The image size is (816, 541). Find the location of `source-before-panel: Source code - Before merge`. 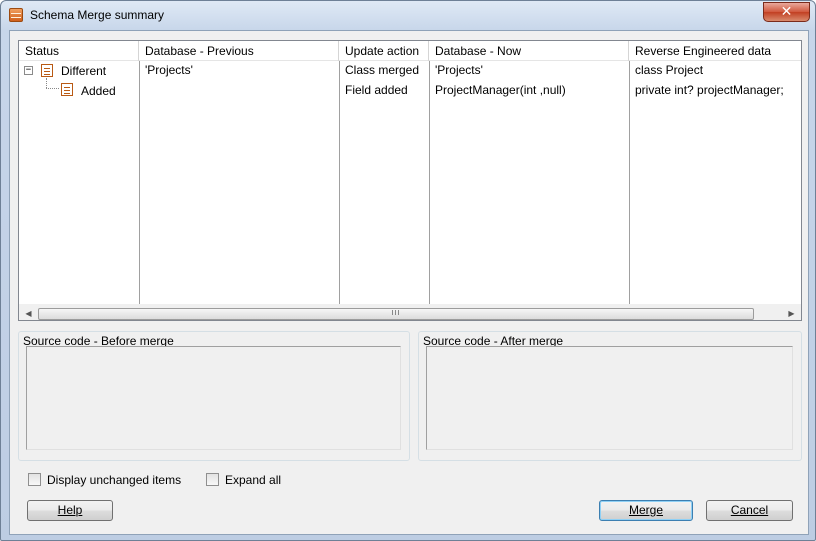

source-before-panel: Source code - Before merge is located at coordinates (214, 396).